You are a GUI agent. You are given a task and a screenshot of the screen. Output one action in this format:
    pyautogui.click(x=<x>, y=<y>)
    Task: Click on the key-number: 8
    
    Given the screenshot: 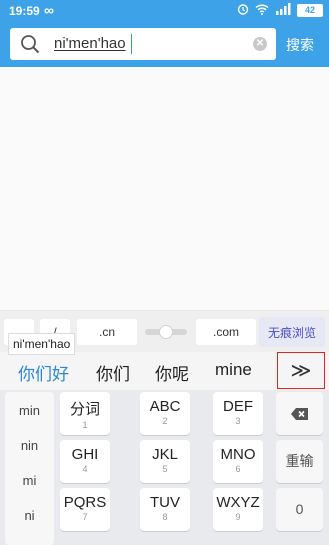 What is the action you would take?
    pyautogui.click(x=165, y=517)
    